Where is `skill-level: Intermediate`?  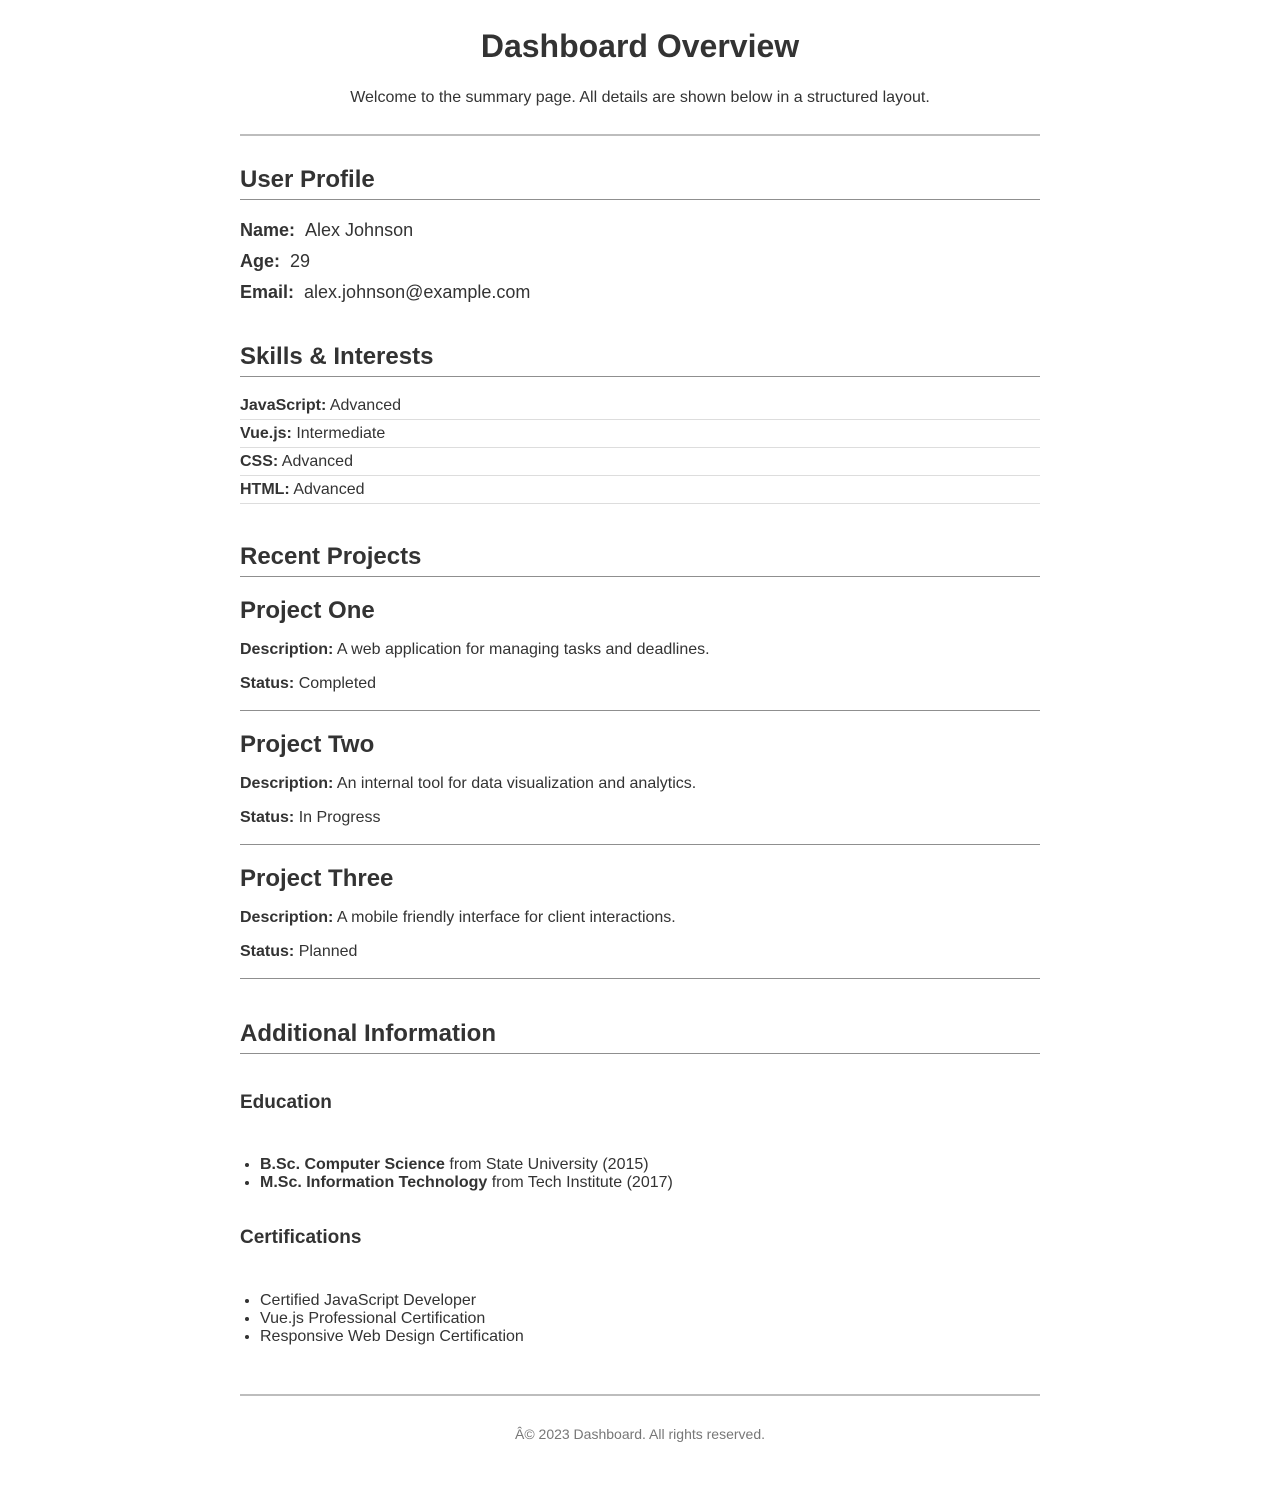 skill-level: Intermediate is located at coordinates (341, 433).